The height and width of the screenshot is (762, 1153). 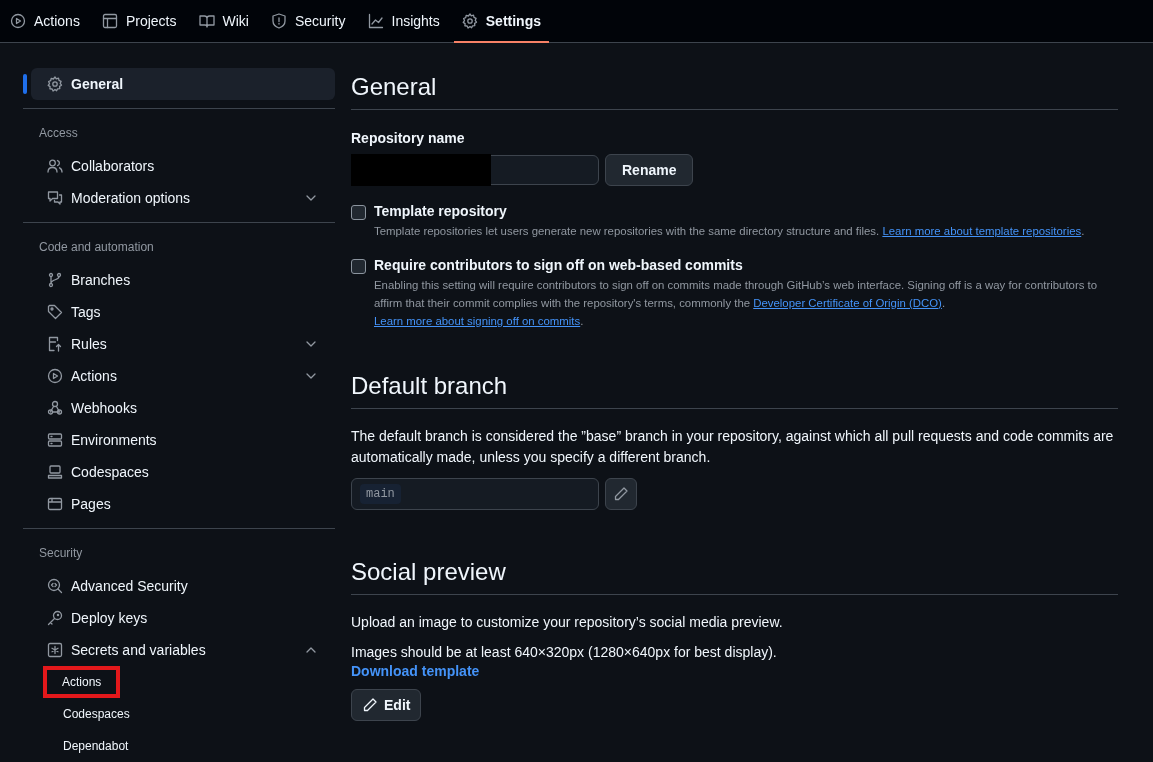 I want to click on edit-branch-button, so click(x=621, y=494).